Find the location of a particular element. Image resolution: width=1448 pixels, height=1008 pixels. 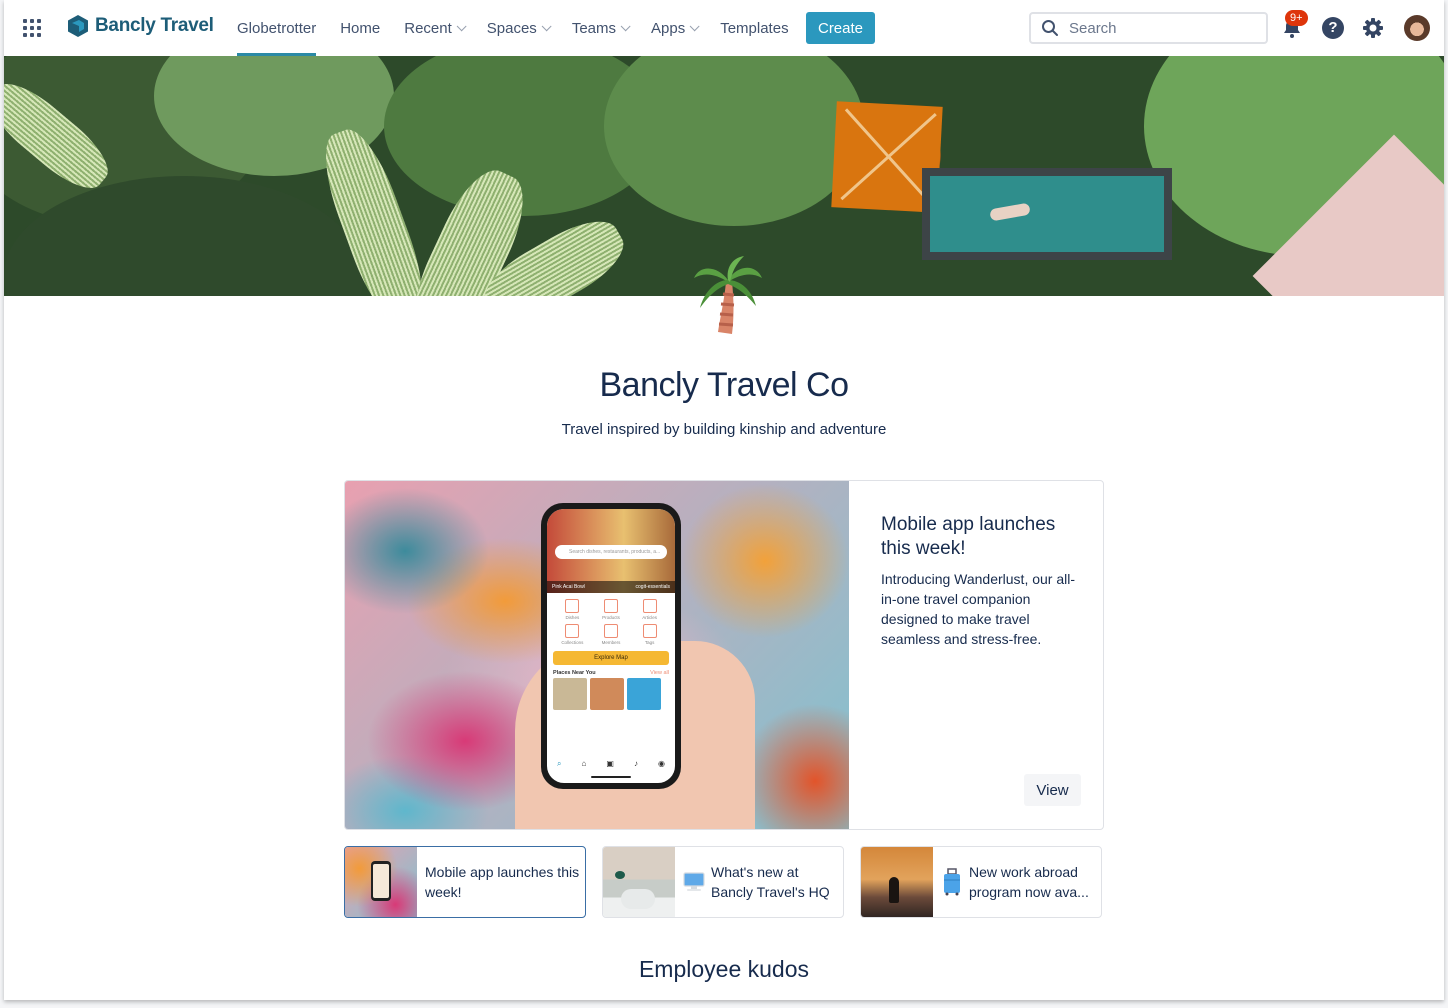

gear-icon is located at coordinates (1373, 28).